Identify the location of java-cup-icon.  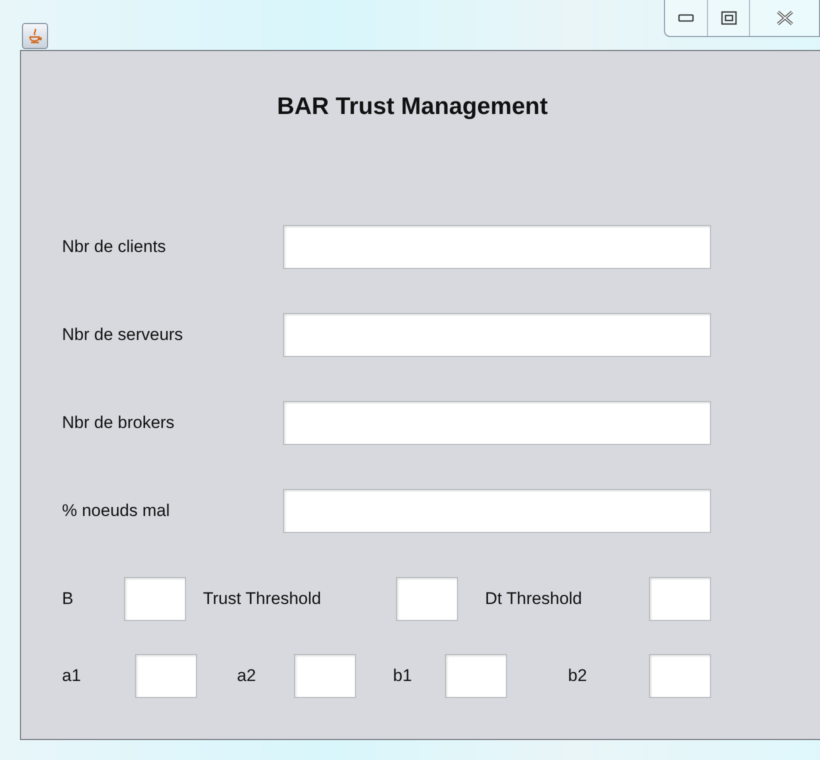
(35, 36).